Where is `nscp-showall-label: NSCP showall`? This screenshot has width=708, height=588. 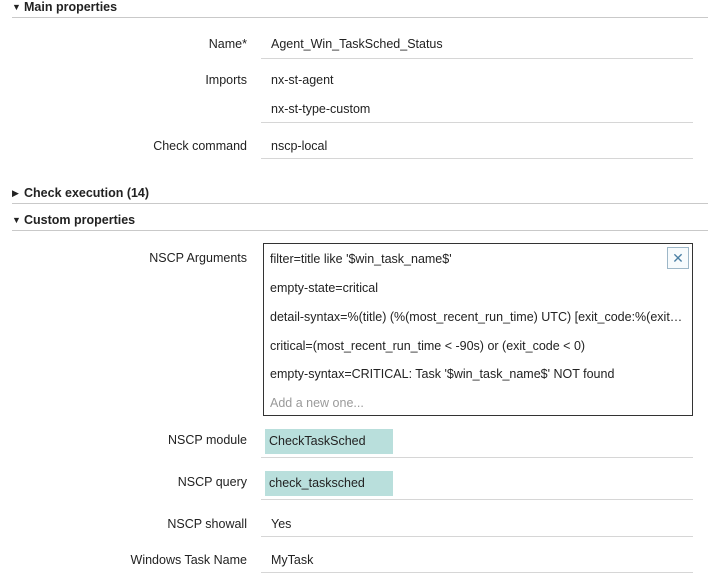 nscp-showall-label: NSCP showall is located at coordinates (207, 524).